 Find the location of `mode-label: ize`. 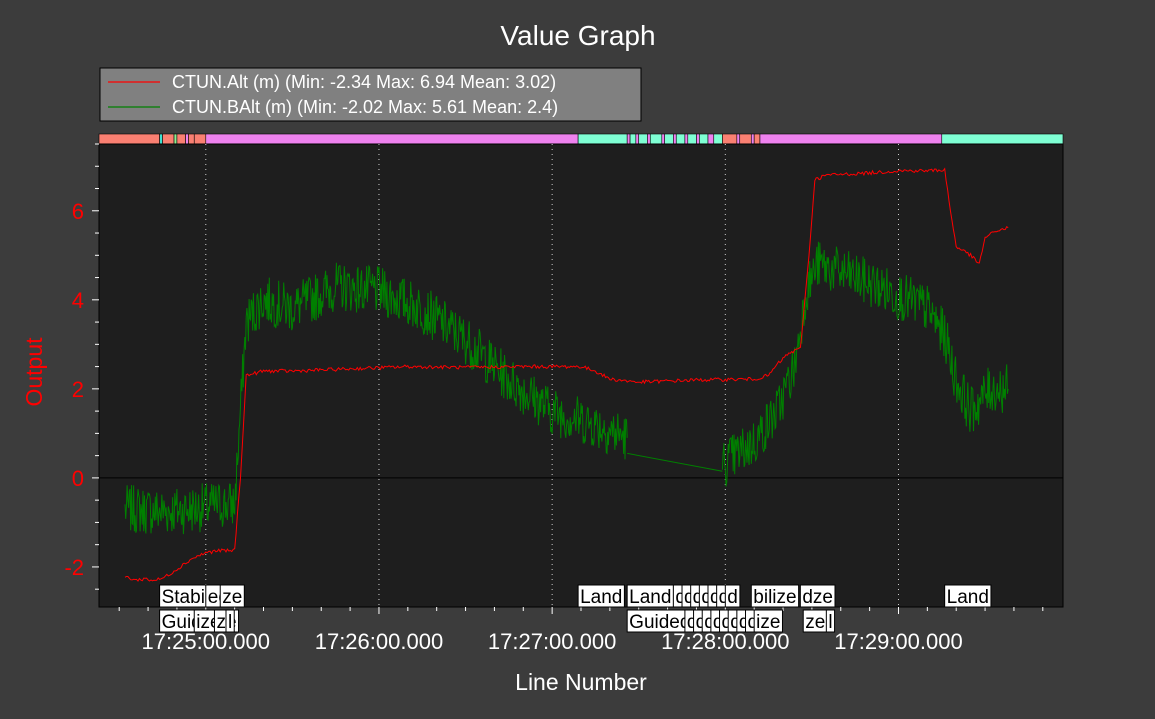

mode-label: ize is located at coordinates (768, 621).